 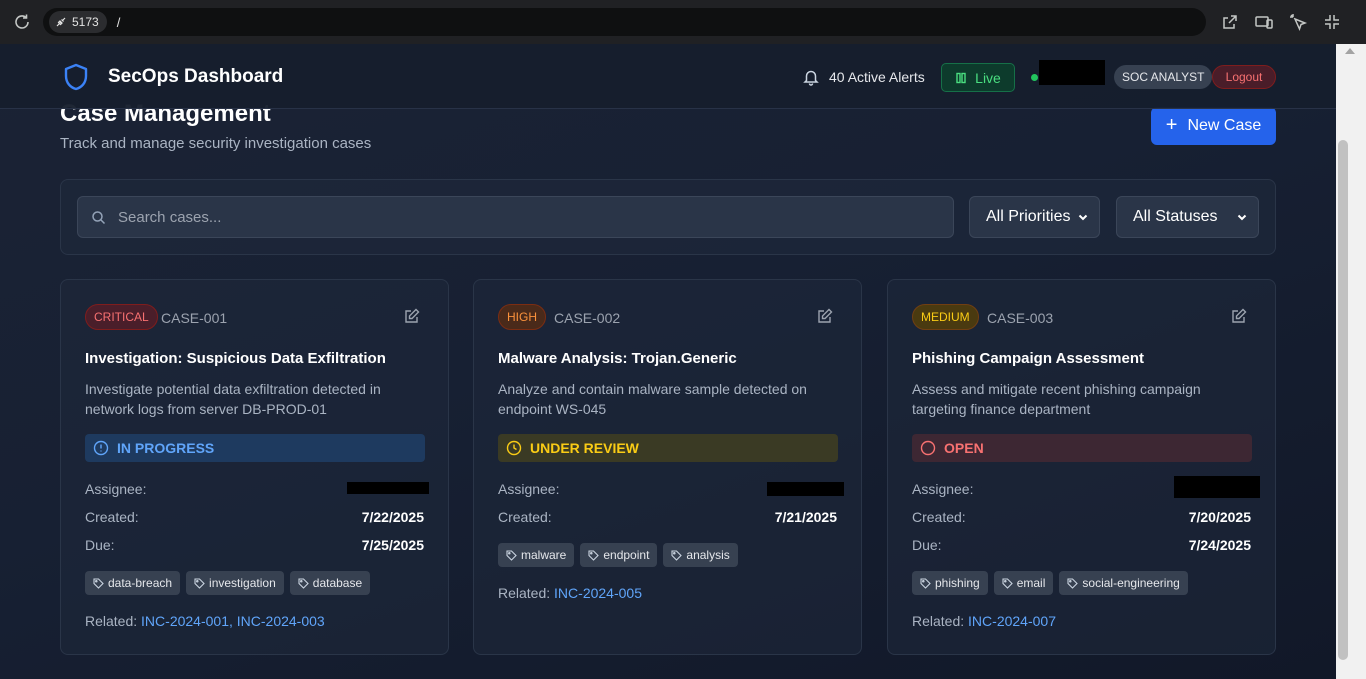 I want to click on related-incidents: Related: INC-2024-001, INC-2024-003, so click(x=205, y=621).